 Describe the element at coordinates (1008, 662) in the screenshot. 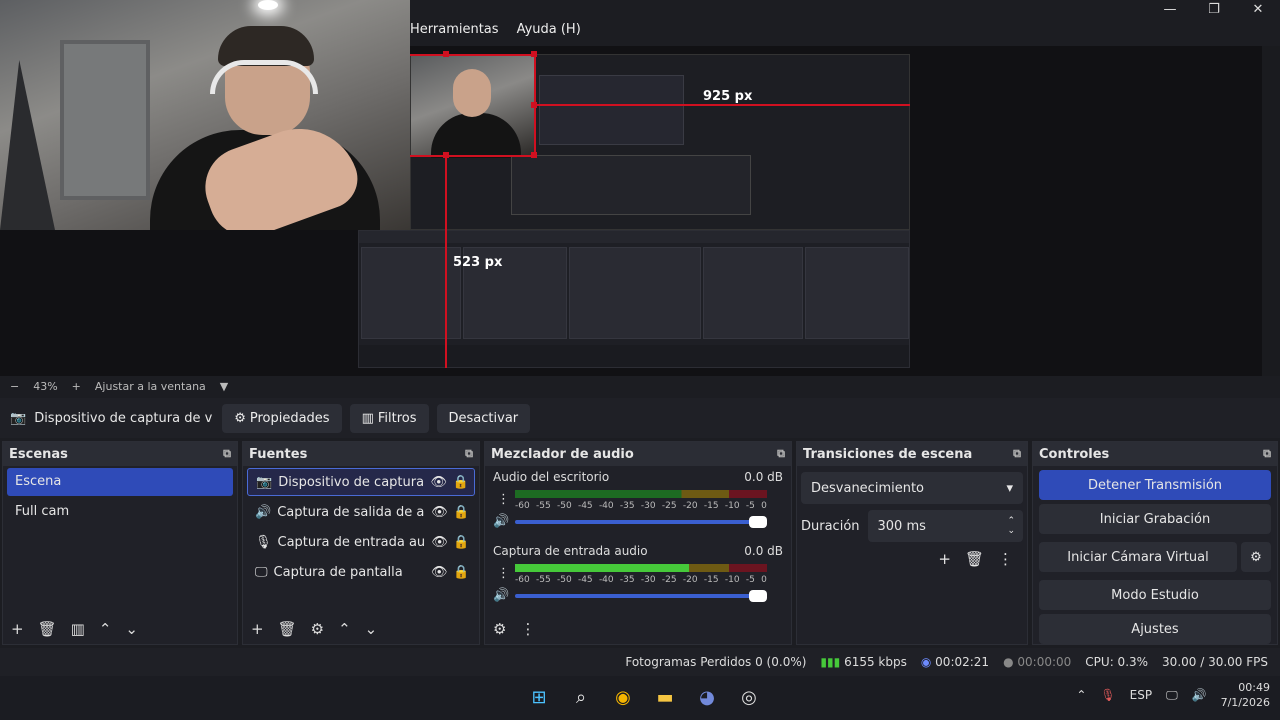

I see `record-icon: ●` at that location.